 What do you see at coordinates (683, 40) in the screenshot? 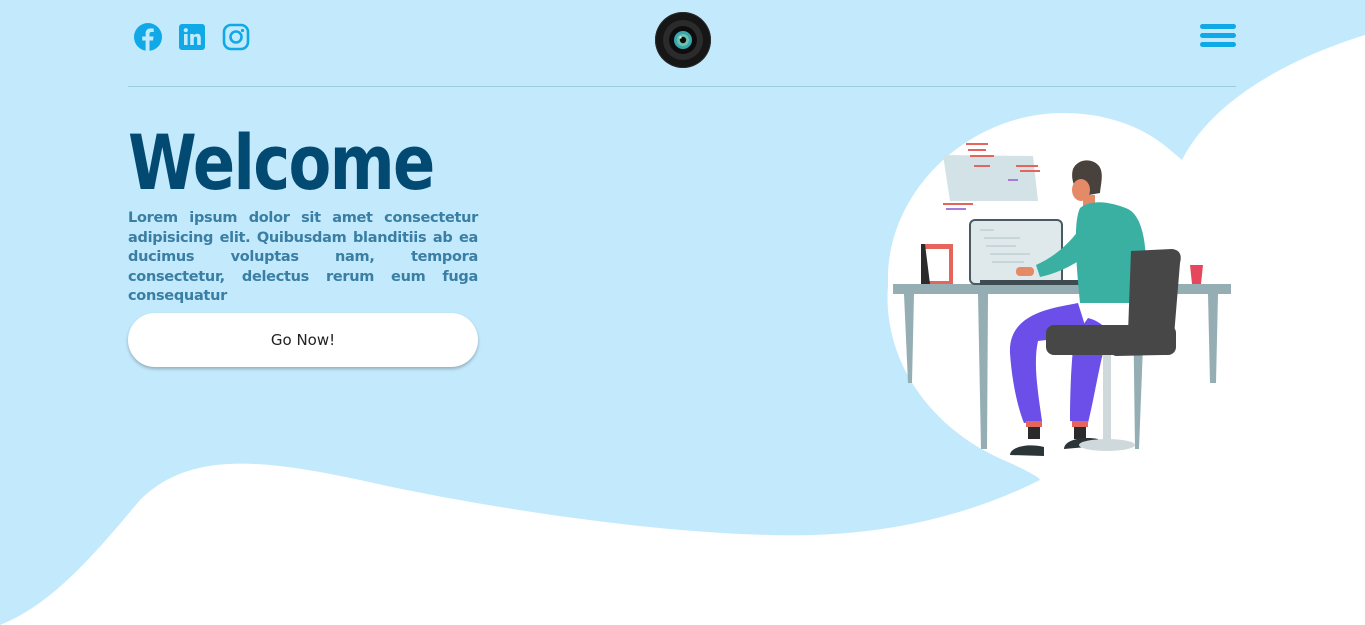
I see `camera-lens-logo` at bounding box center [683, 40].